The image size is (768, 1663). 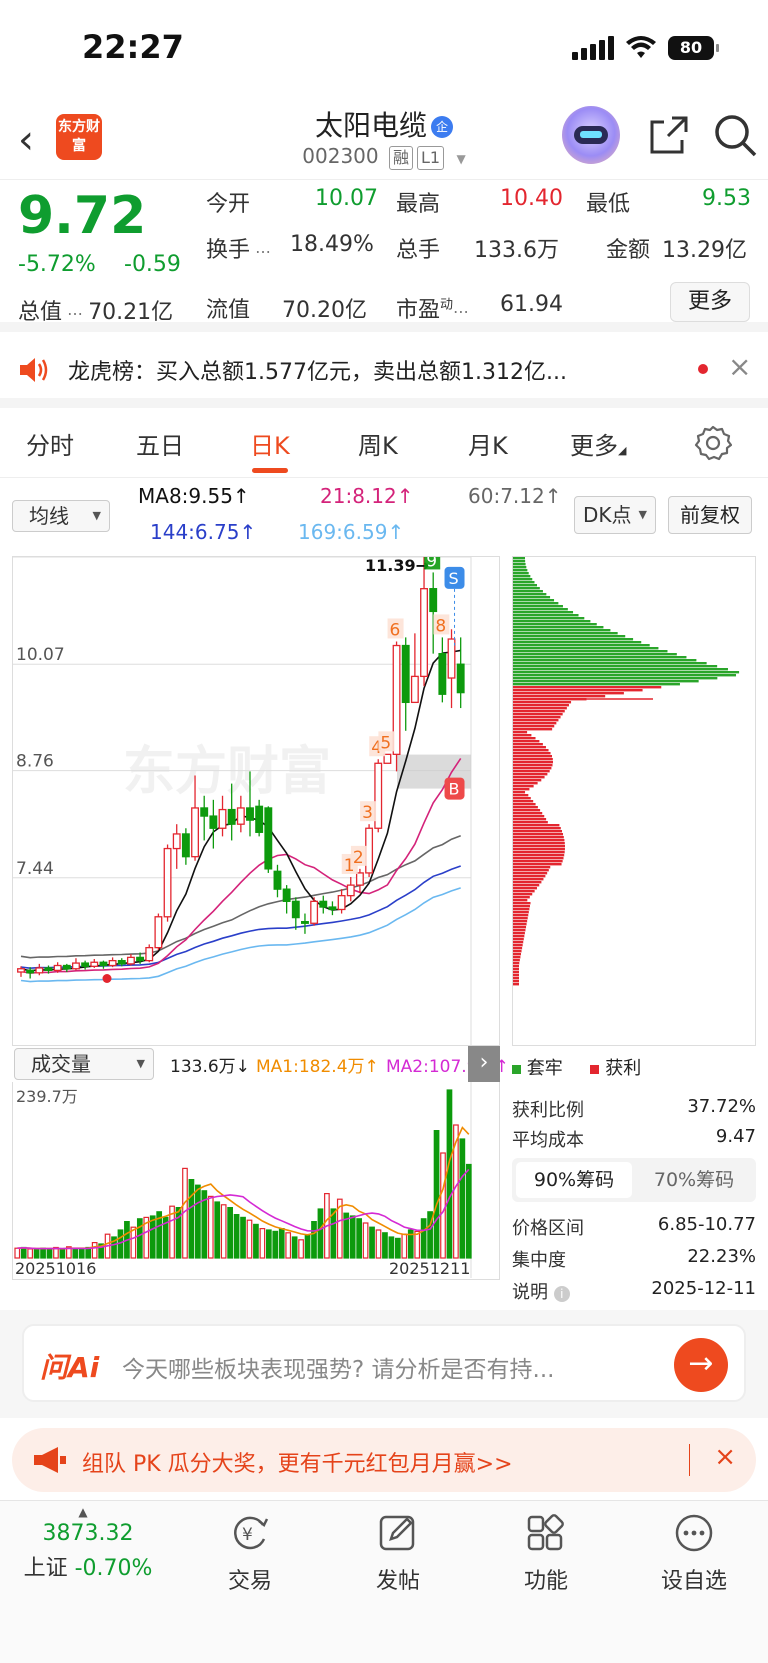 What do you see at coordinates (57, 264) in the screenshot?
I see `change-percent: -5.72%` at bounding box center [57, 264].